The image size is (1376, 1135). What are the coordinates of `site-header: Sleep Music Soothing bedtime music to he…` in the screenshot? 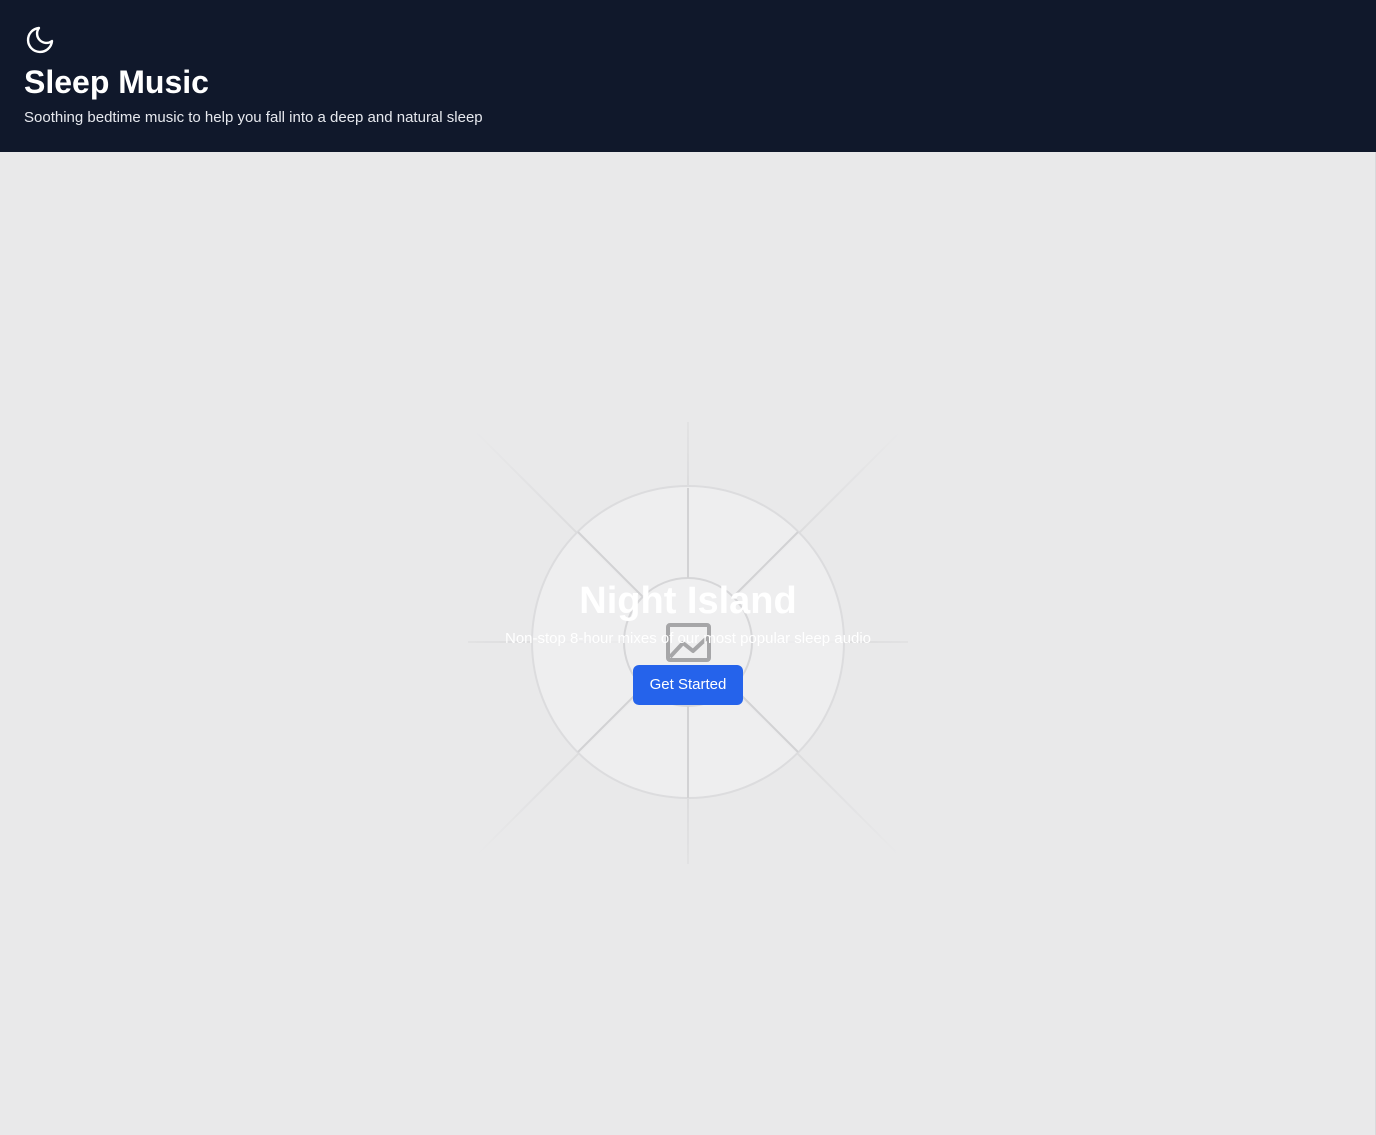 It's located at (688, 76).